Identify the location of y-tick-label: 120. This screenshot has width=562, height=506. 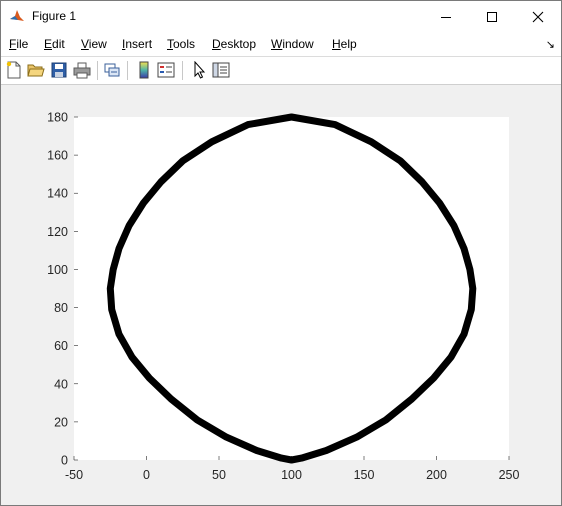
(57, 232).